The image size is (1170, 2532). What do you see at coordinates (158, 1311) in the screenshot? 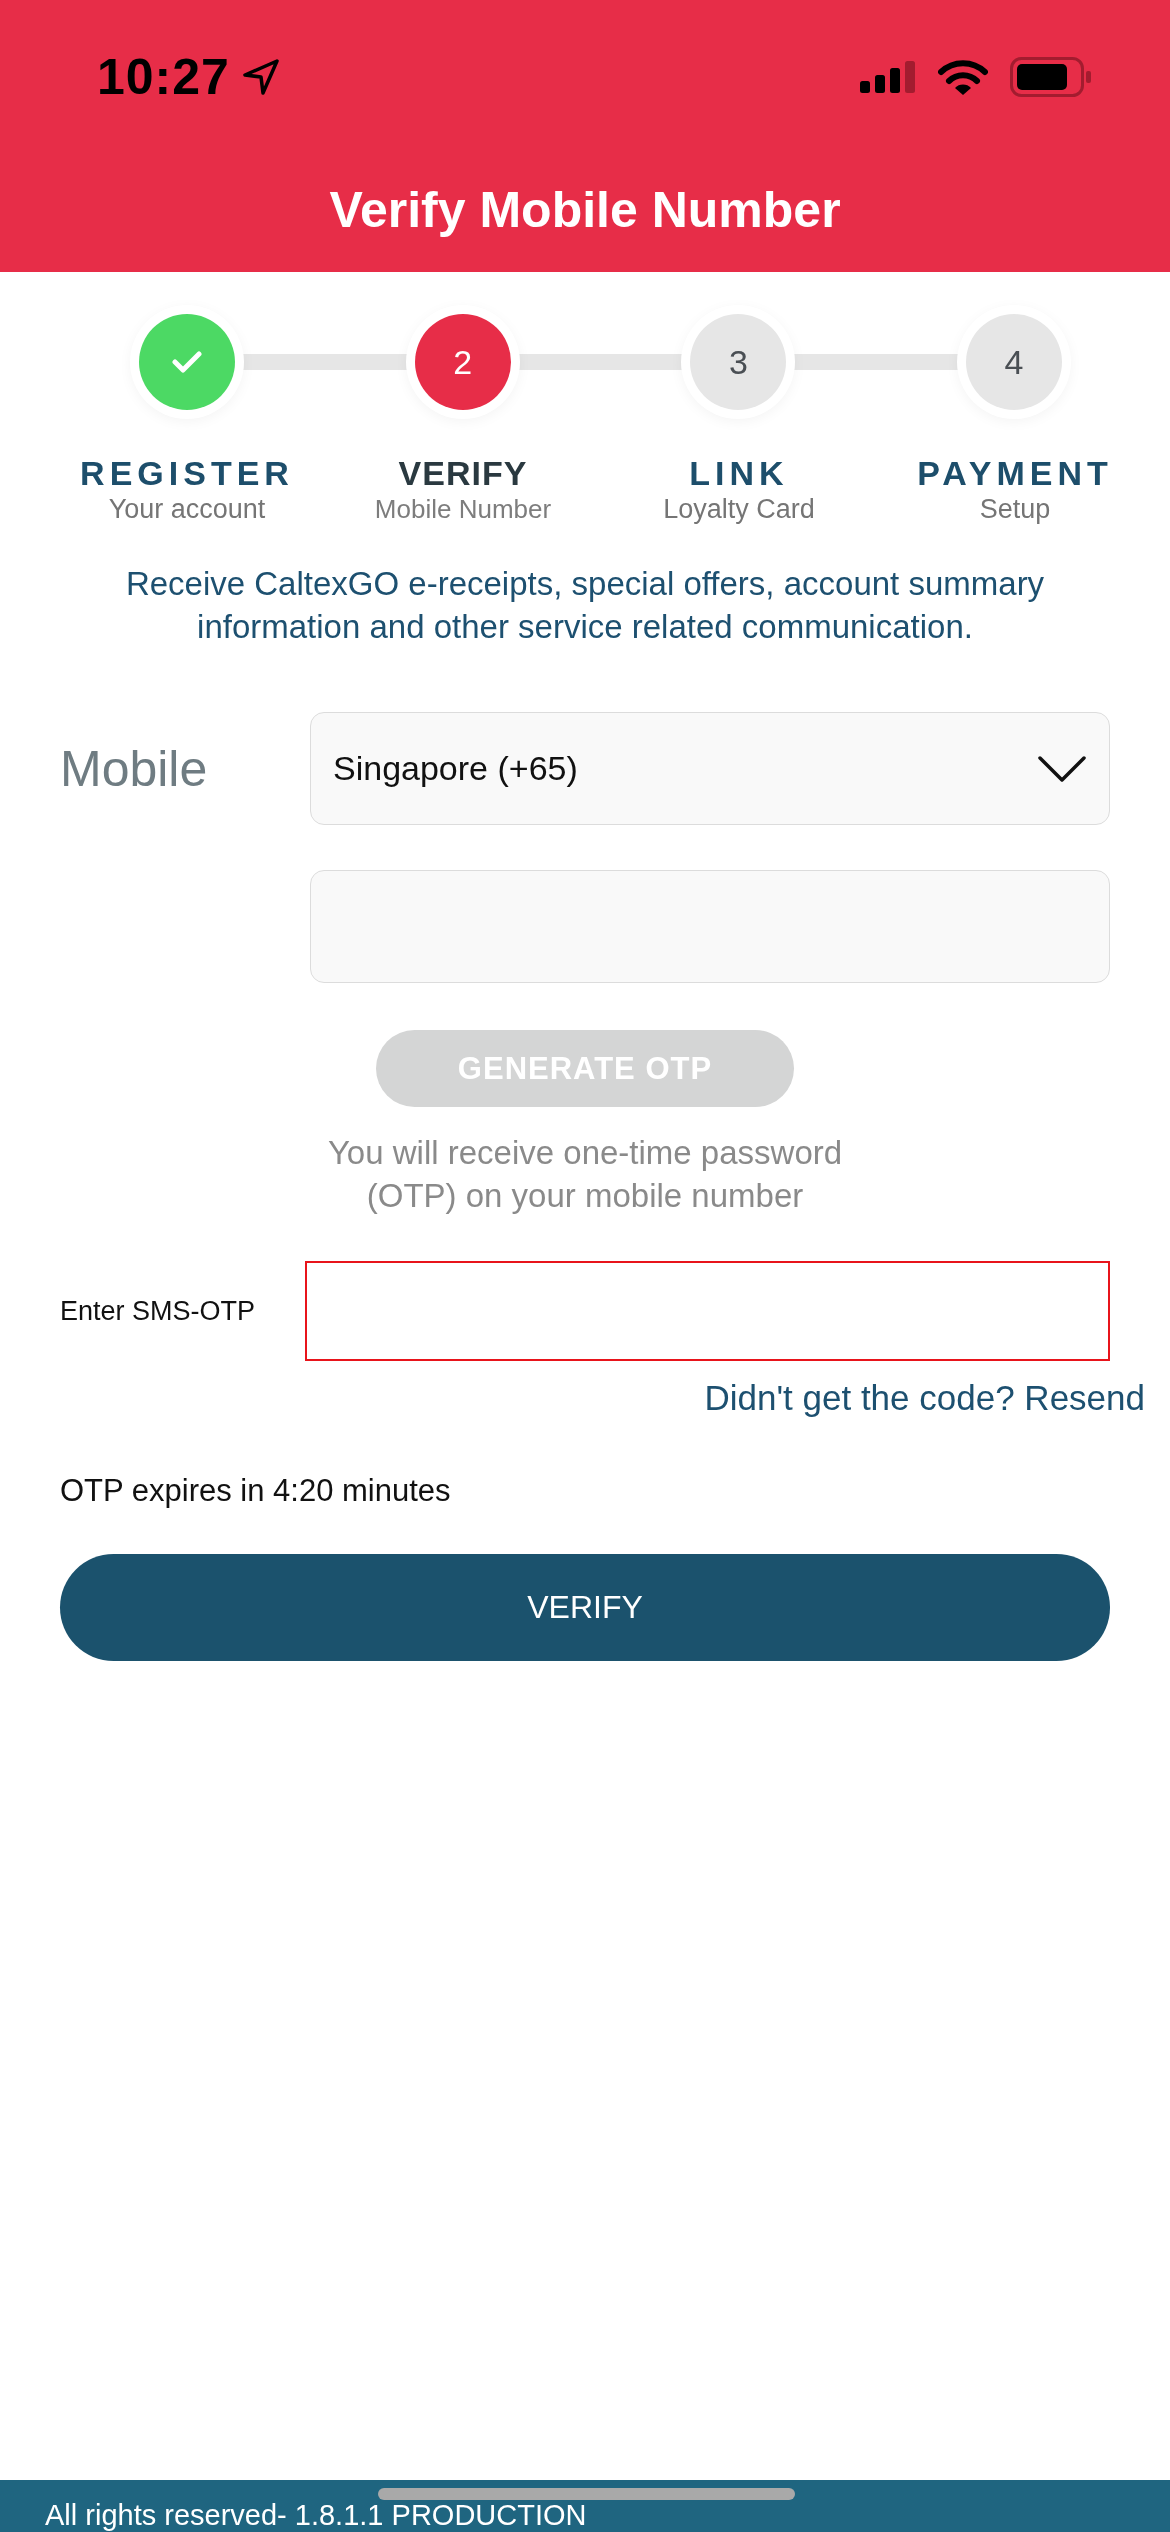
I see `otp-label: Enter SMS-OTP` at bounding box center [158, 1311].